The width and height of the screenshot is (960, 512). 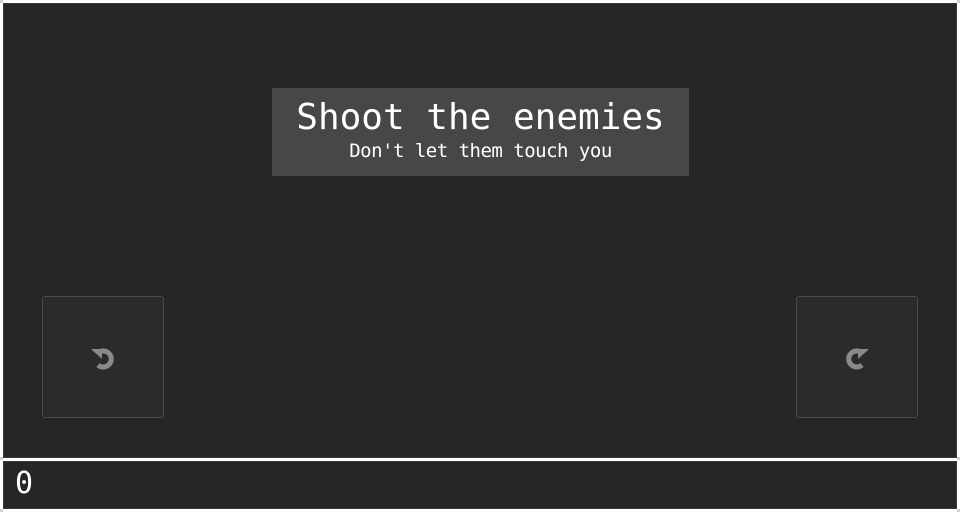 What do you see at coordinates (24, 483) in the screenshot?
I see `score-value: 0` at bounding box center [24, 483].